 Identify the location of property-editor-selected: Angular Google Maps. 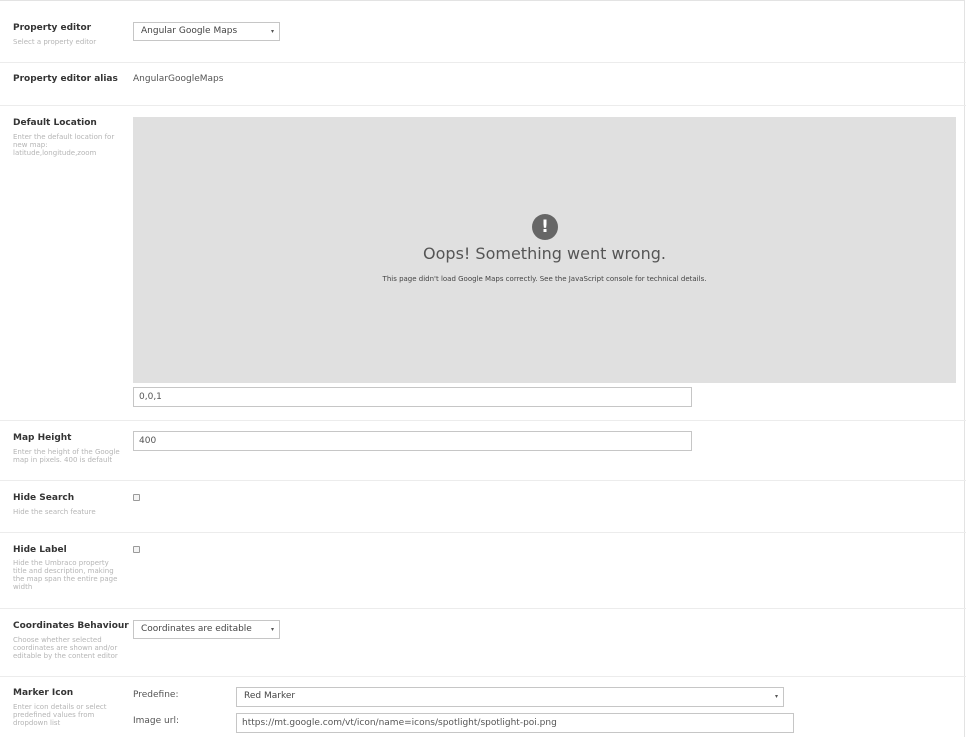
(189, 31).